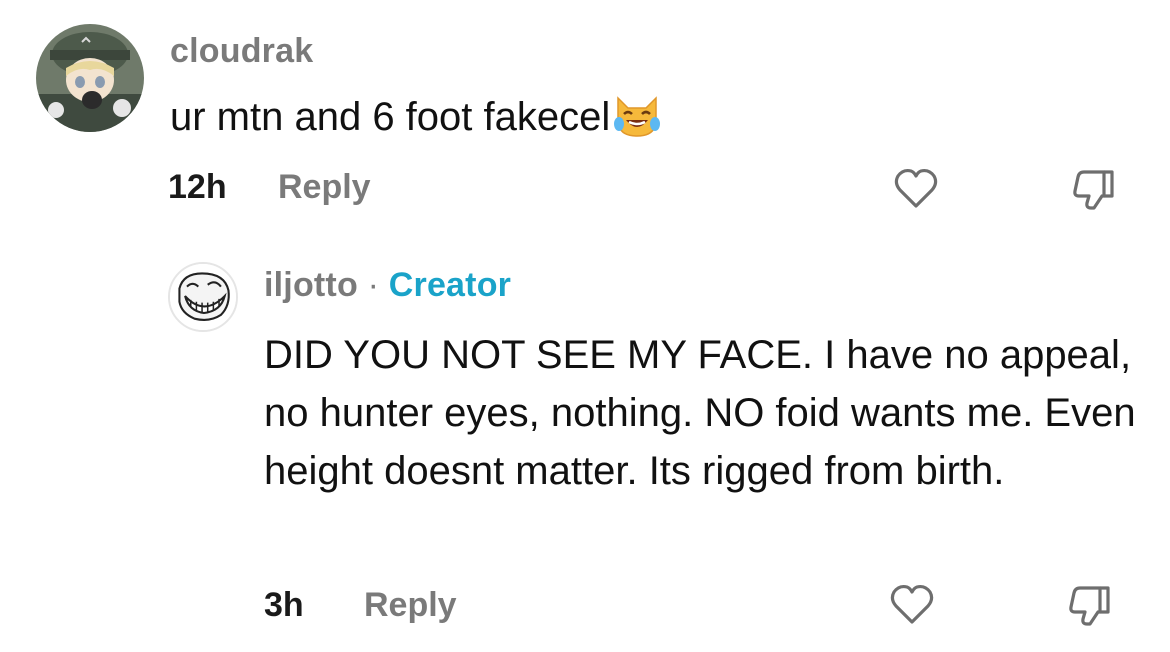 The image size is (1170, 652). Describe the element at coordinates (197, 187) in the screenshot. I see `comment-timestamp: 12h` at that location.